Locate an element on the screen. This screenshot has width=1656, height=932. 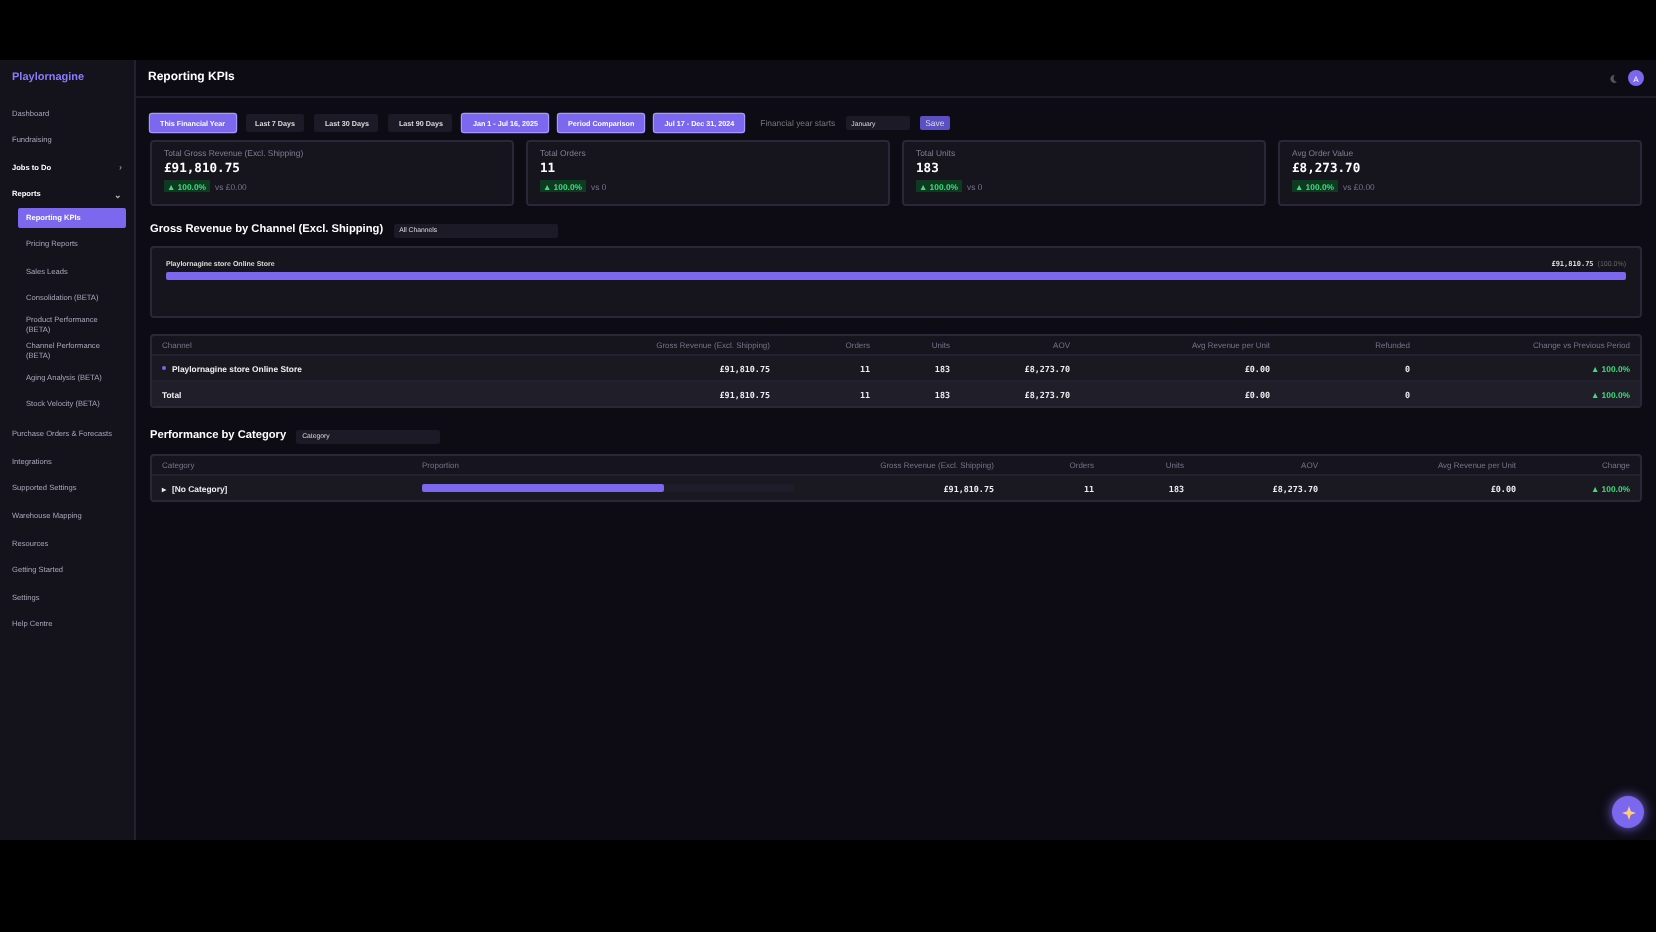
sparkle-icon is located at coordinates (1628, 812).